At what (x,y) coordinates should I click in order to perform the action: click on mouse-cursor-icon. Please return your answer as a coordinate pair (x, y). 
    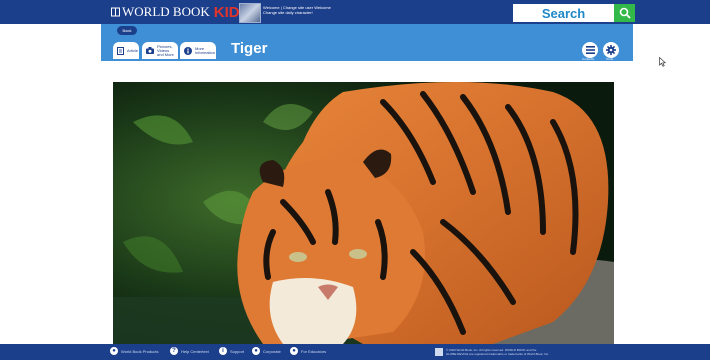
    Looking at the image, I should click on (662, 62).